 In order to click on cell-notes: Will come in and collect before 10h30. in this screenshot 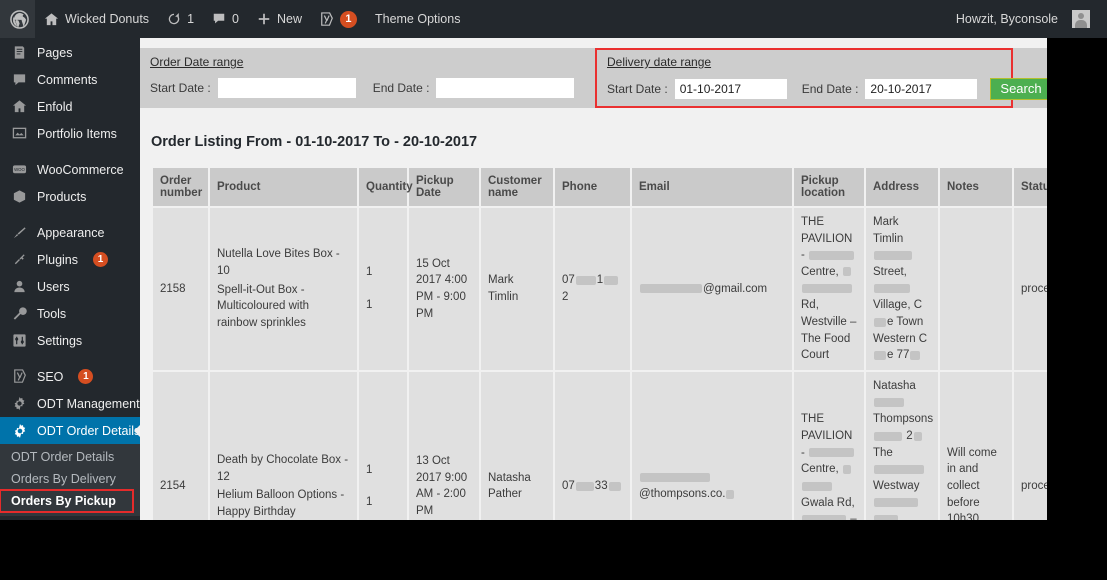, I will do `click(976, 446)`.